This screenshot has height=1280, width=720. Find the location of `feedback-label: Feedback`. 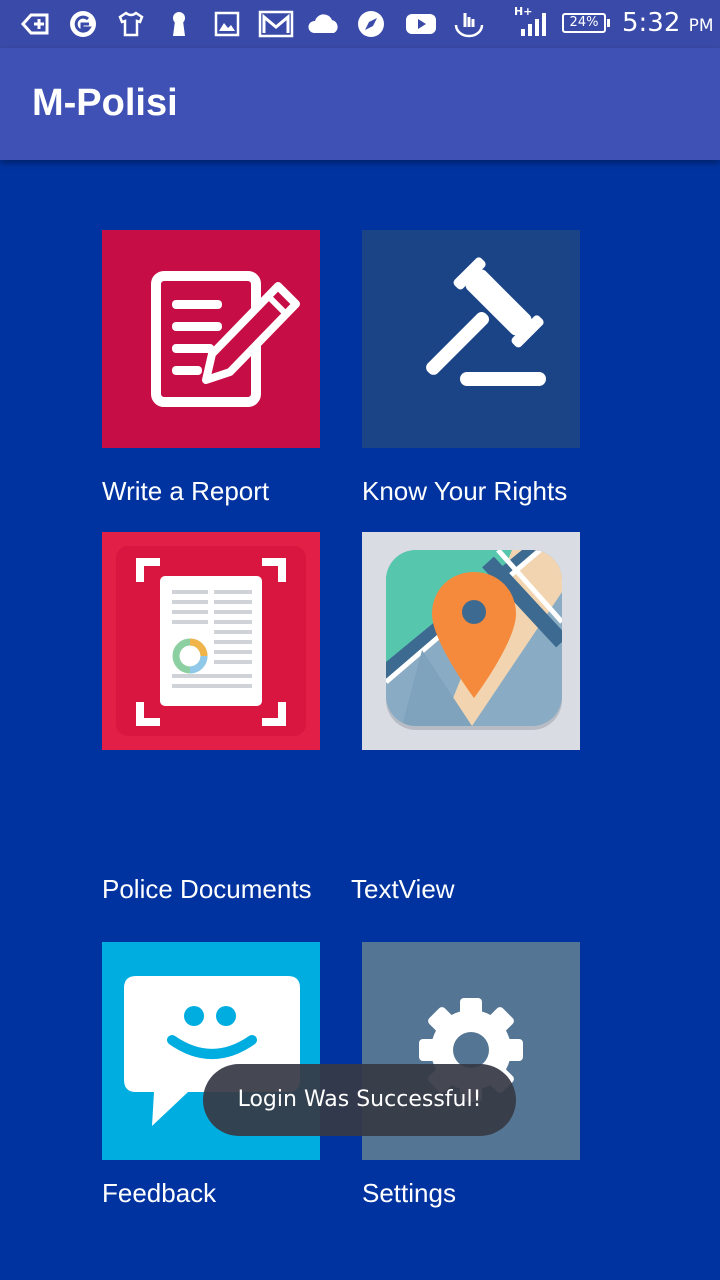

feedback-label: Feedback is located at coordinates (159, 1193).